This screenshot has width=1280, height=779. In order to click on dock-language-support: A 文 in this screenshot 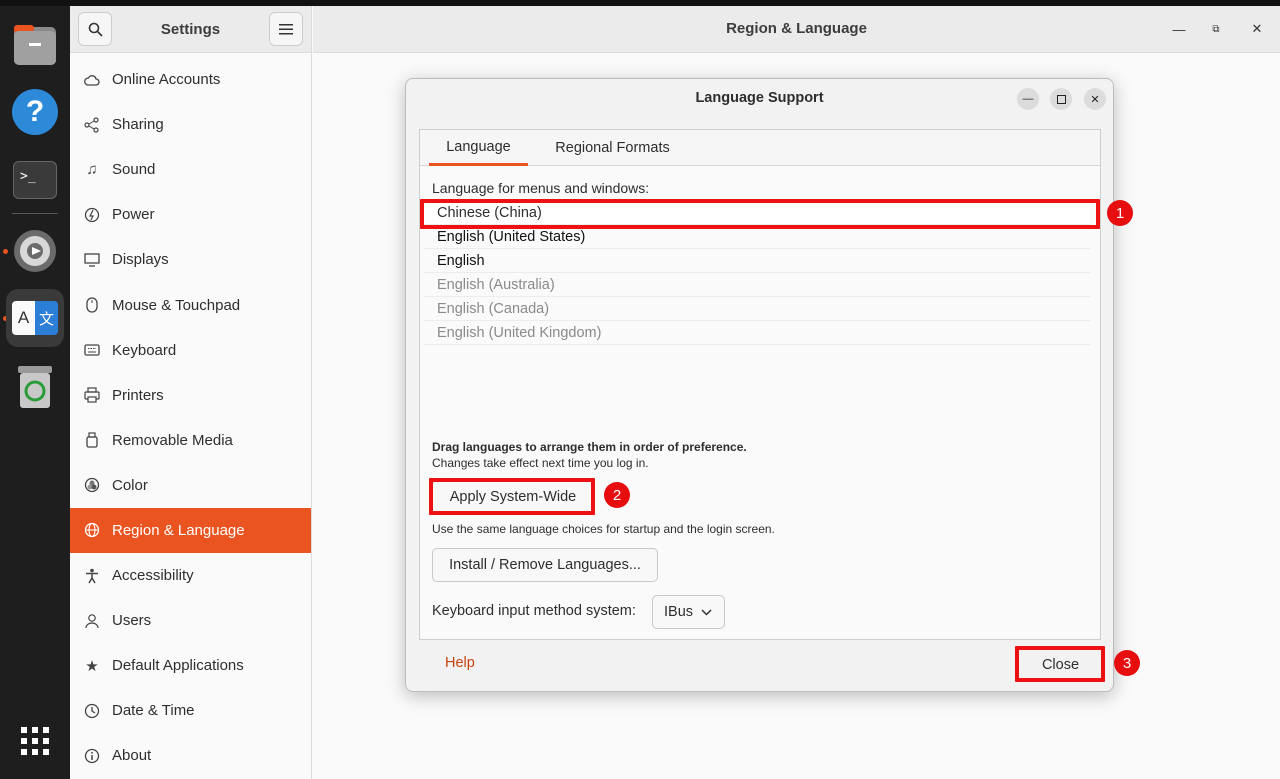, I will do `click(35, 318)`.